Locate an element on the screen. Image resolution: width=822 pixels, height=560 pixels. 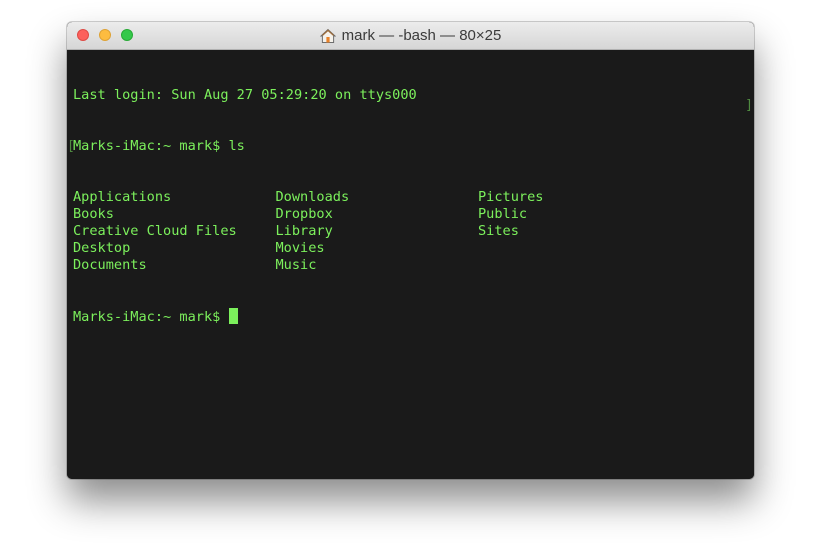
ls-entry: Pictures is located at coordinates (511, 197).